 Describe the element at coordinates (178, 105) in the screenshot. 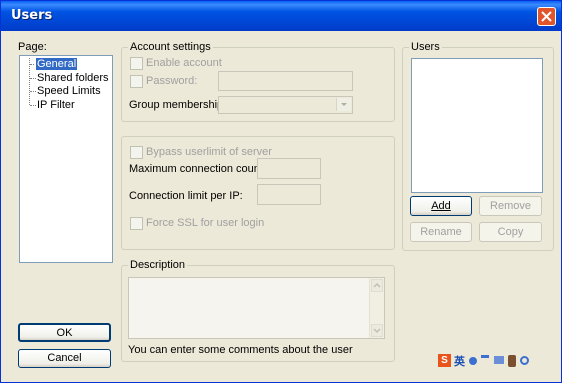

I see `group-membership-label: Group membership:` at that location.